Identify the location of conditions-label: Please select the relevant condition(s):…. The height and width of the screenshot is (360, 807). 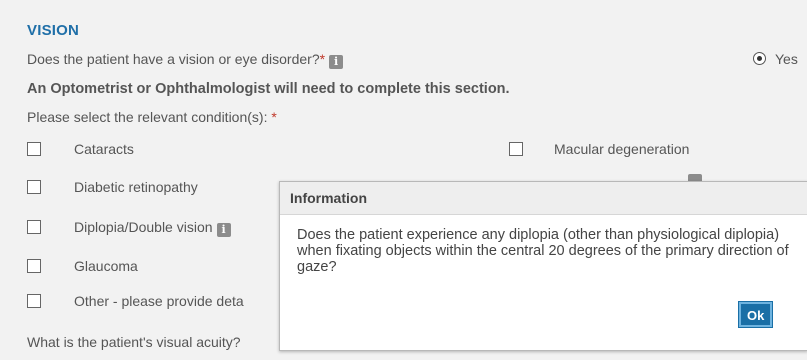
(152, 117).